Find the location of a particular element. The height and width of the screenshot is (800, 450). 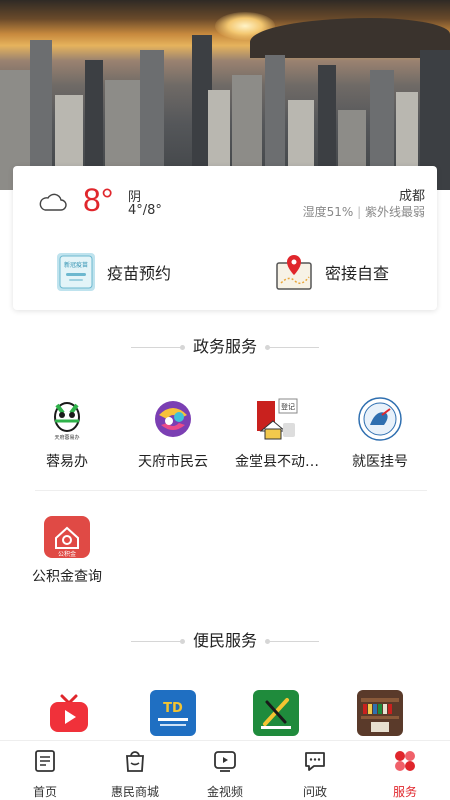

service-rongyiban: 天府蓉易办 蓉易办 is located at coordinates (67, 433).